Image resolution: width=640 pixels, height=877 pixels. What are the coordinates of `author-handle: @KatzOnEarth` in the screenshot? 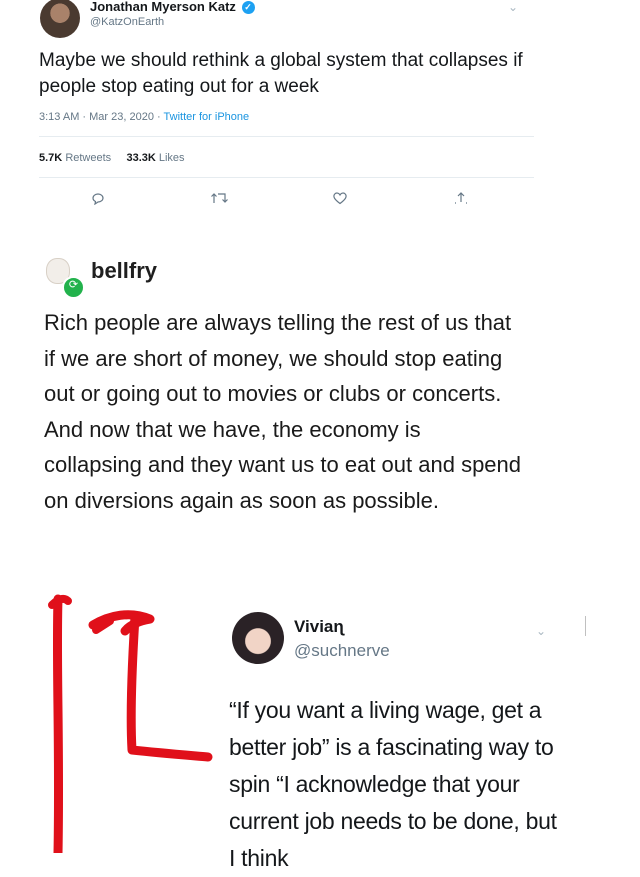 It's located at (127, 22).